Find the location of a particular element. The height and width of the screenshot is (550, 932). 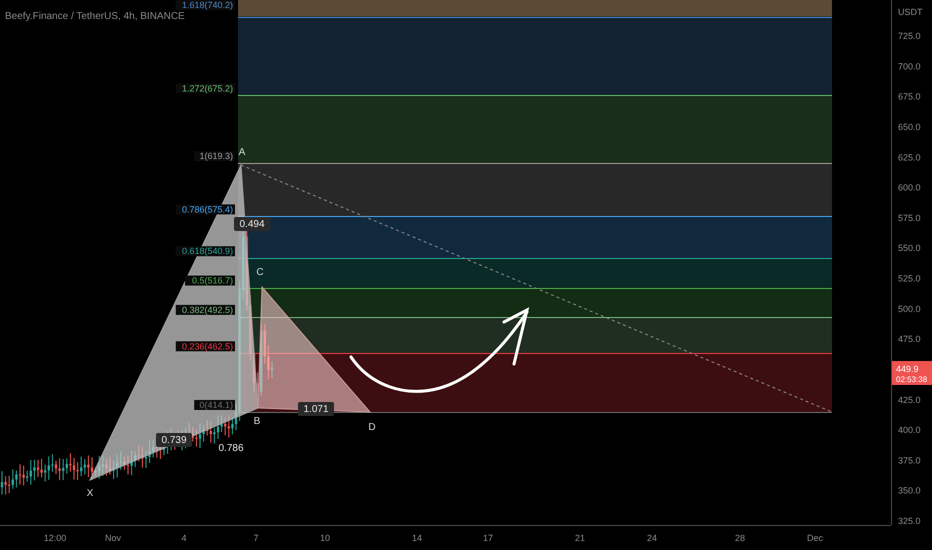

price-axis-label: 525.0 is located at coordinates (909, 279).